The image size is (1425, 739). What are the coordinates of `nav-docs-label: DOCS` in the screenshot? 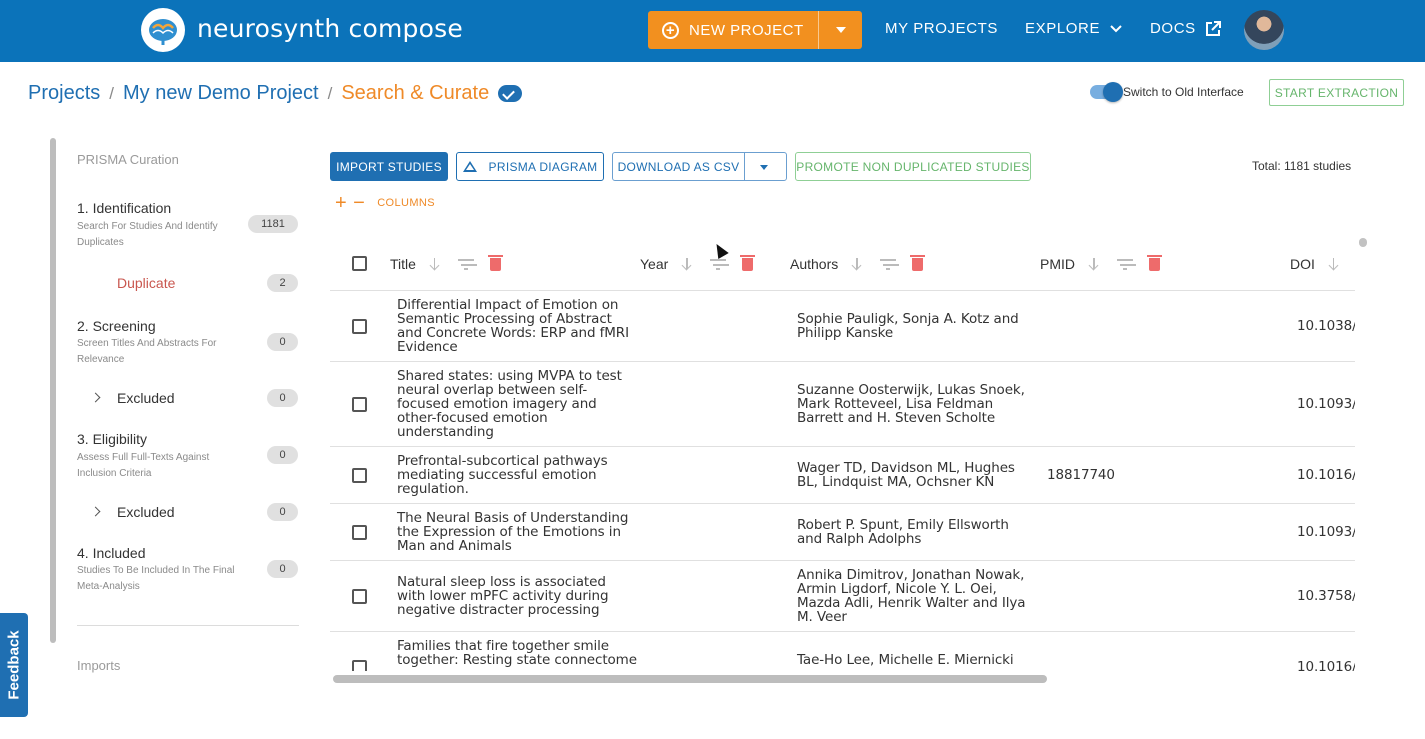 It's located at (1173, 28).